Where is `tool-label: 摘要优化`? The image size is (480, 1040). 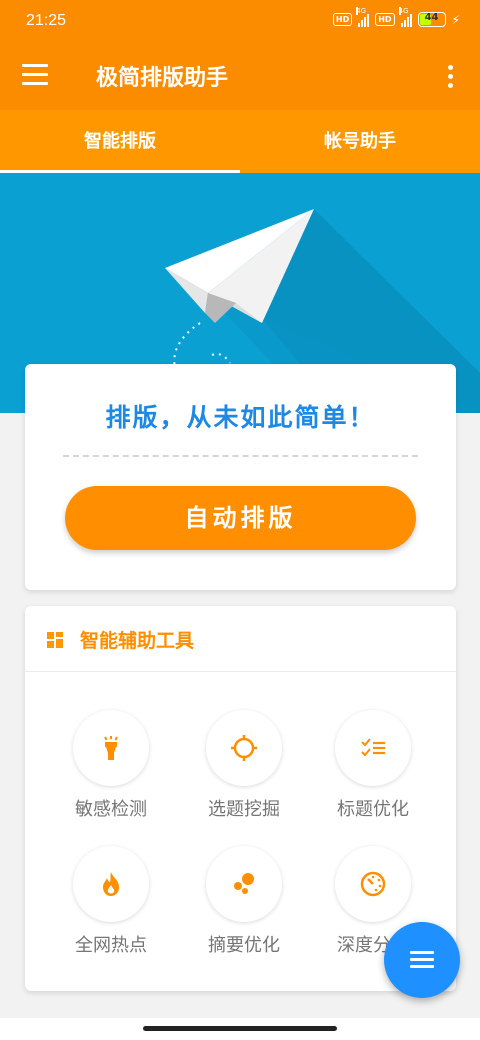
tool-label: 摘要优化 is located at coordinates (244, 945).